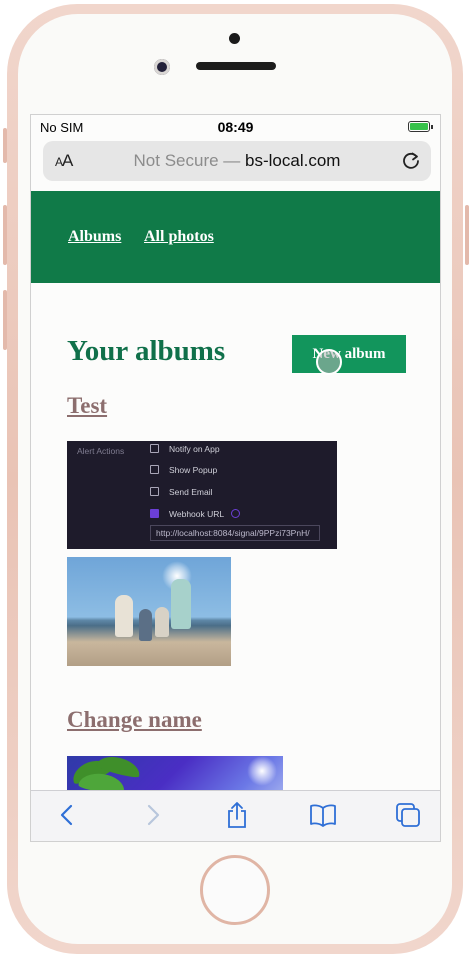 This screenshot has width=472, height=959. I want to click on battery-icon, so click(420, 126).